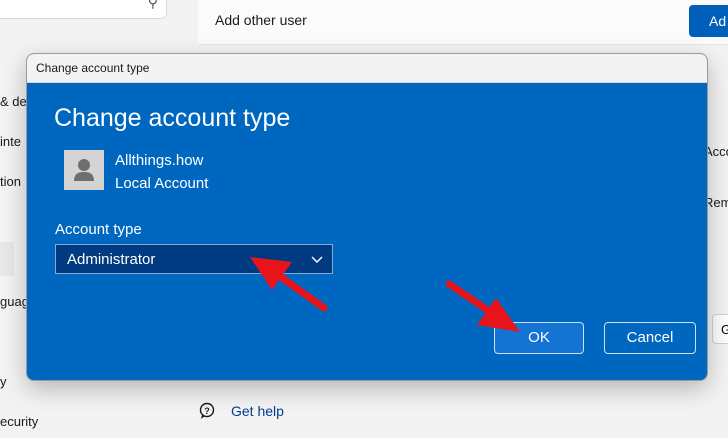 The height and width of the screenshot is (438, 728). What do you see at coordinates (289, 284) in the screenshot?
I see `arrow-to-dropdown-icon` at bounding box center [289, 284].